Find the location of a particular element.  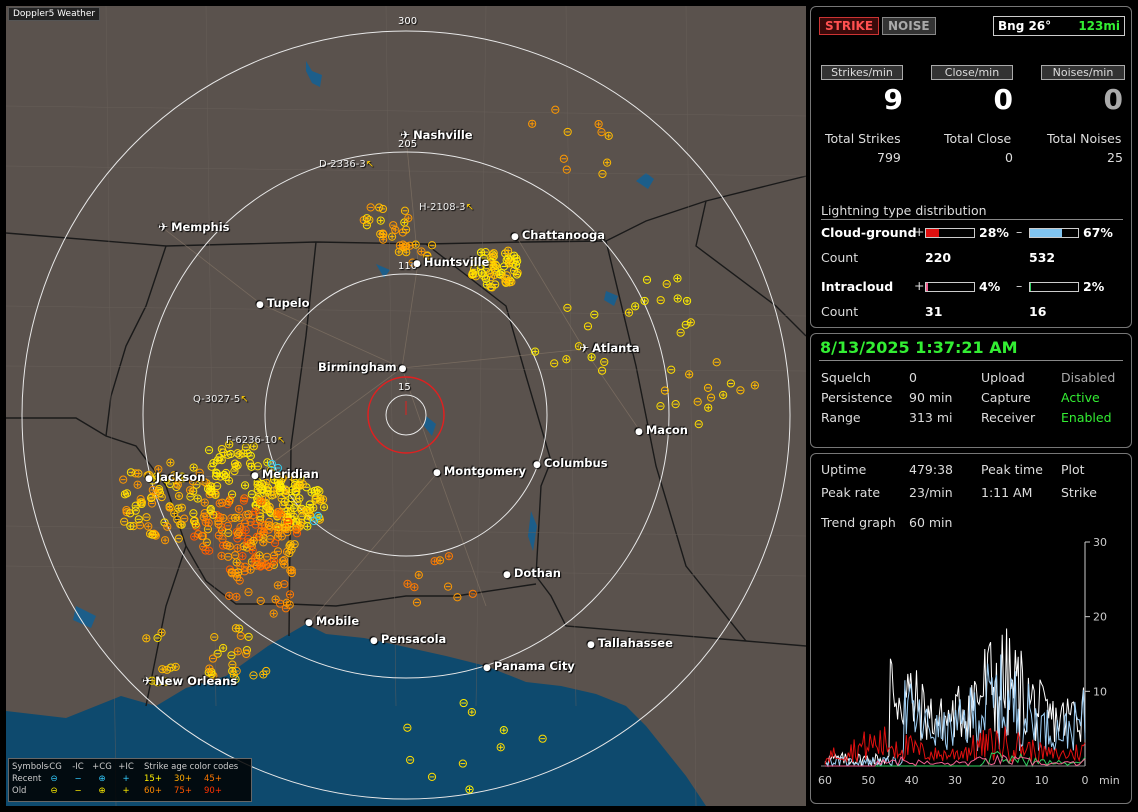

ic-negative-bar is located at coordinates (1054, 287).